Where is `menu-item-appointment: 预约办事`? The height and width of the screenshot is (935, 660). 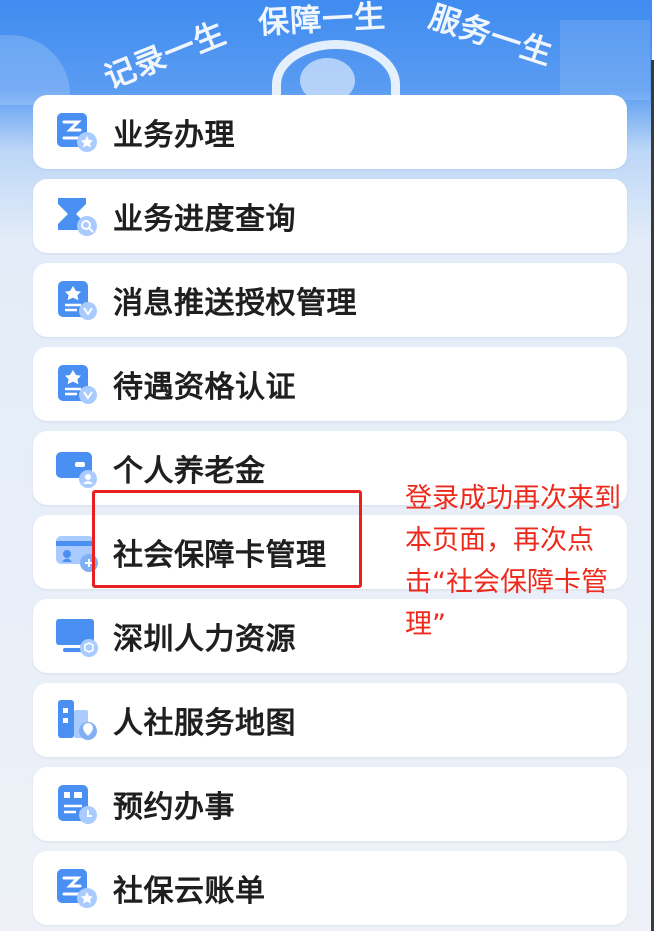
menu-item-appointment: 预约办事 is located at coordinates (330, 804).